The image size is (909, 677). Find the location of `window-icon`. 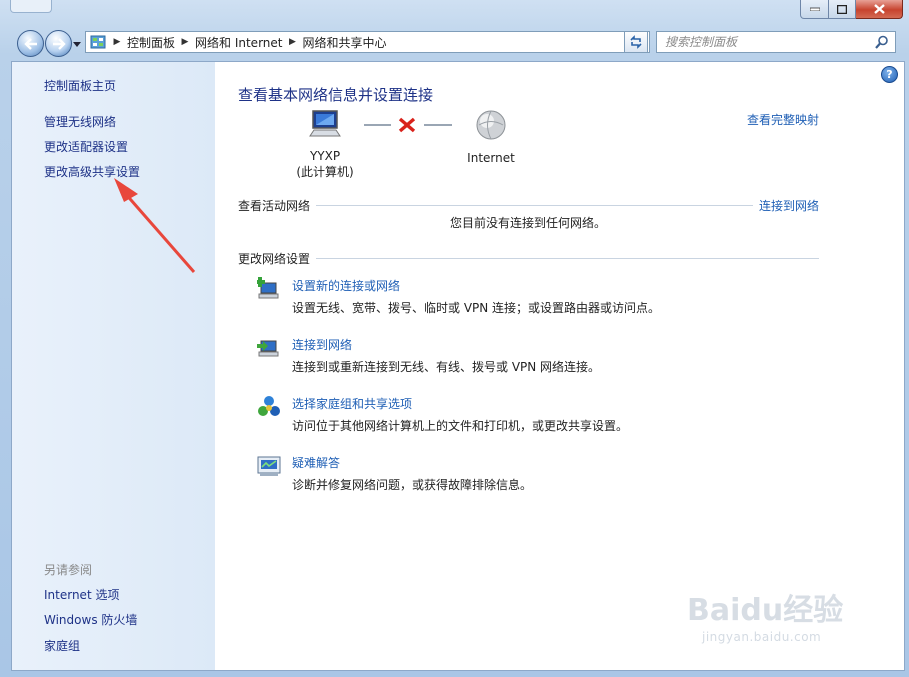

window-icon is located at coordinates (31, 6).